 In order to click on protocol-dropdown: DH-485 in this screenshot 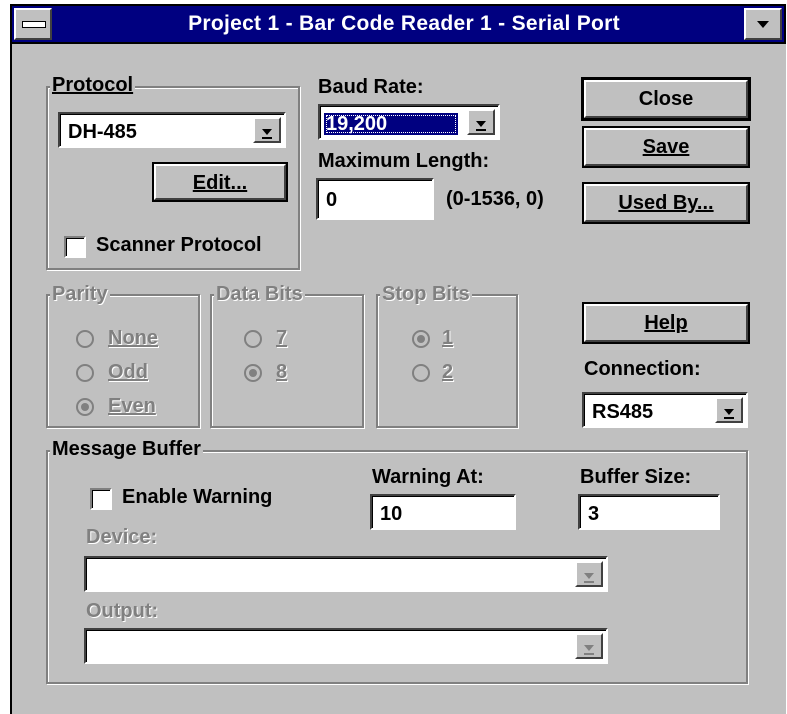, I will do `click(172, 130)`.